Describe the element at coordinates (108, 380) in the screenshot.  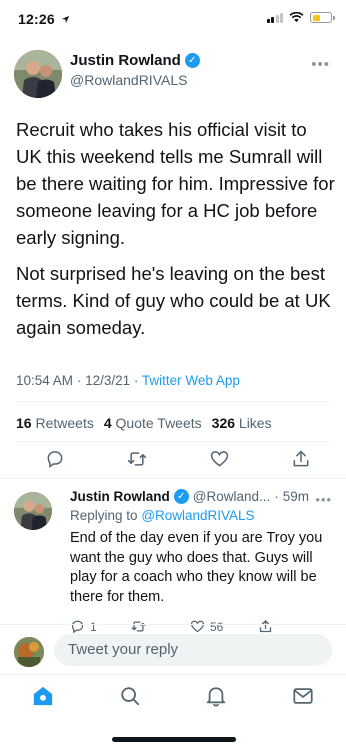
I see `tweet-date: 12/3/21` at that location.